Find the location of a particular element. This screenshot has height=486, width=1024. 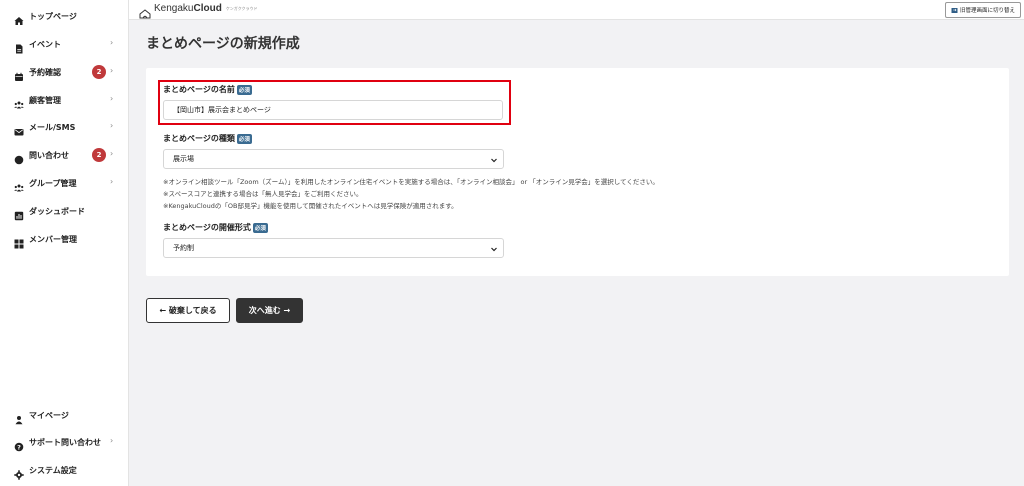

sidebar-item-members: メンバー管理 is located at coordinates (64, 239).